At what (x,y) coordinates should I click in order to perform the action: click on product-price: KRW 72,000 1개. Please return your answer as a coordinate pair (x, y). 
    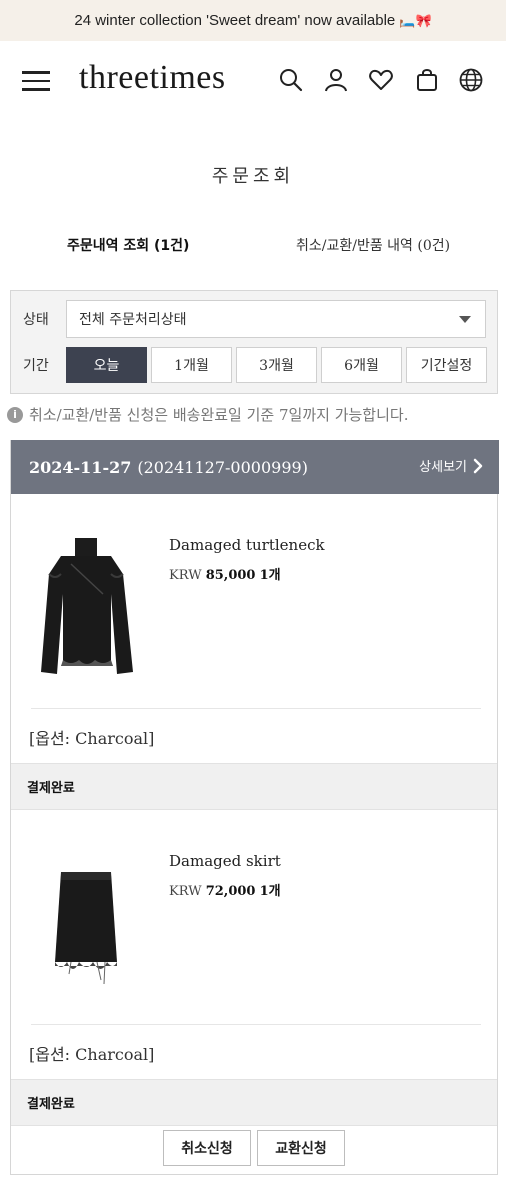
    Looking at the image, I should click on (225, 889).